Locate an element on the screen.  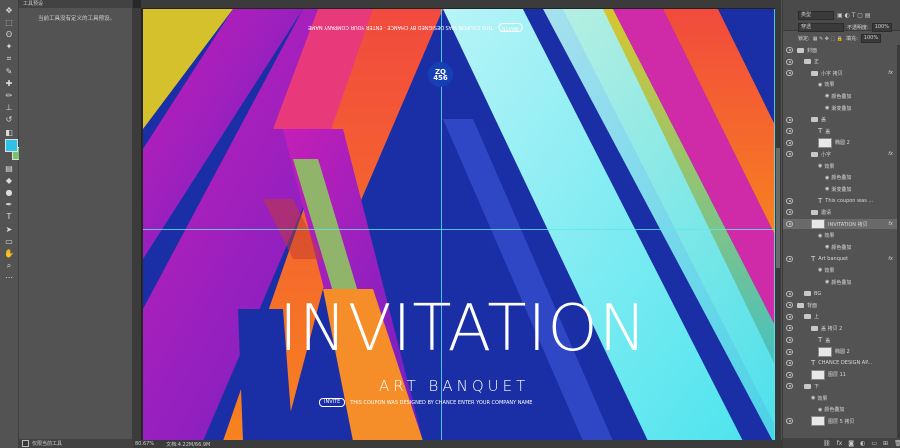
layer-row: INVITATION 拷贝 fx is located at coordinates (841, 224).